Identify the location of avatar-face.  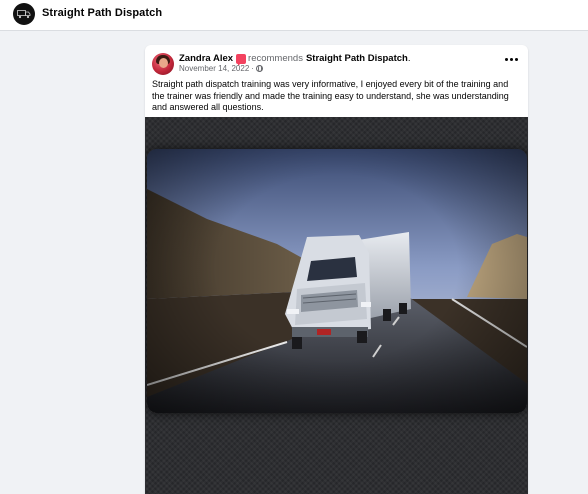
(163, 63).